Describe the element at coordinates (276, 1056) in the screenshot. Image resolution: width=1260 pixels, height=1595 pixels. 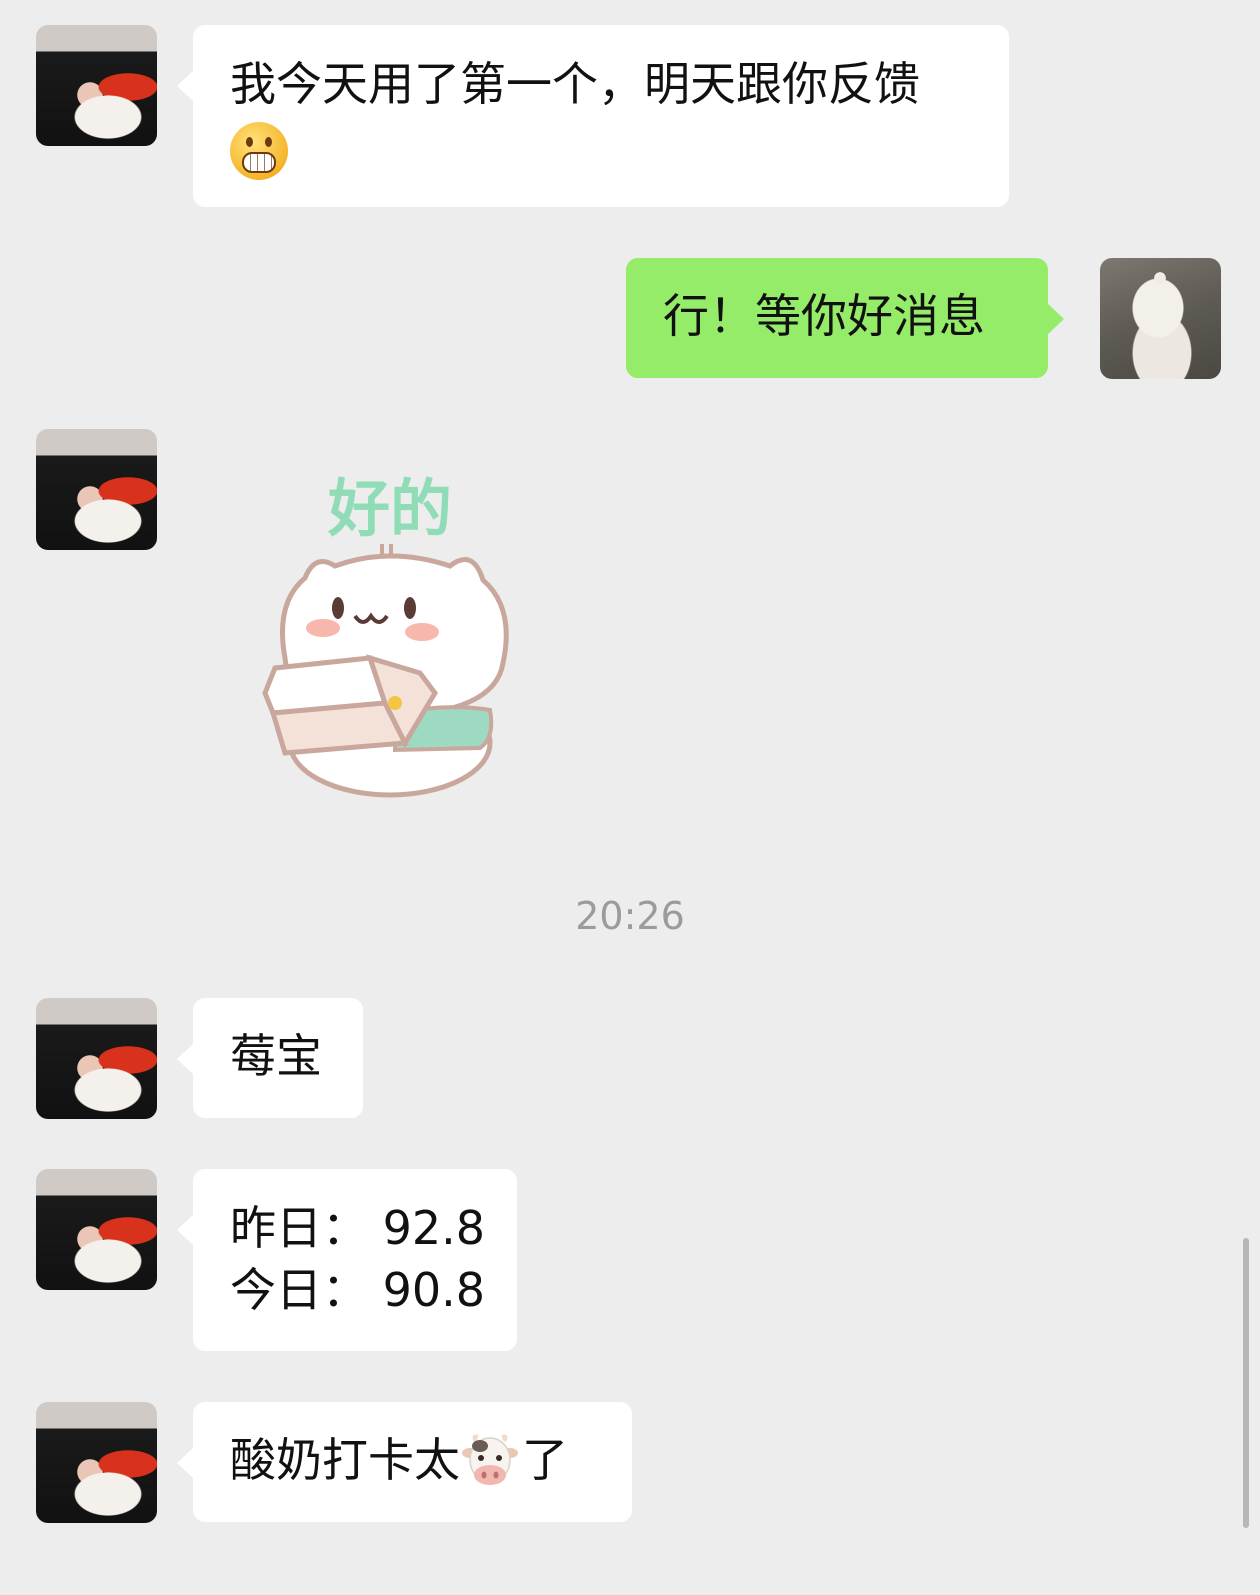
I see `message-text: 莓宝` at that location.